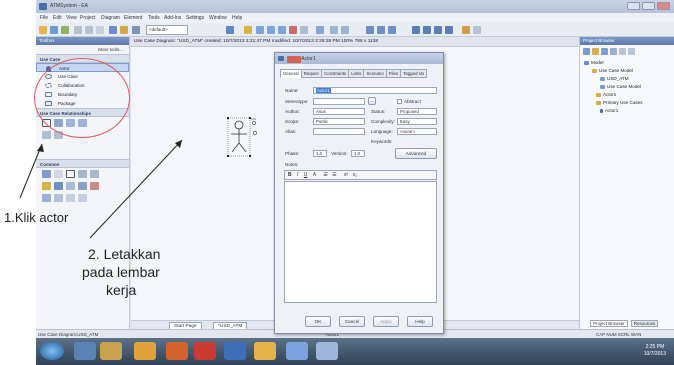  Describe the element at coordinates (124, 254) in the screenshot. I see `annotation-step-2-line1: 2. Letakkan` at that location.